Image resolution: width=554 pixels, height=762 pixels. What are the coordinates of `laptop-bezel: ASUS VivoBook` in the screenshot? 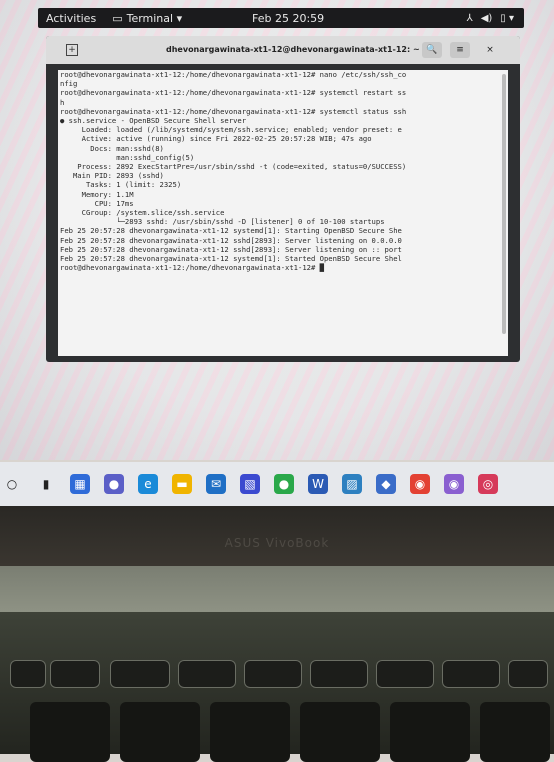 It's located at (277, 536).